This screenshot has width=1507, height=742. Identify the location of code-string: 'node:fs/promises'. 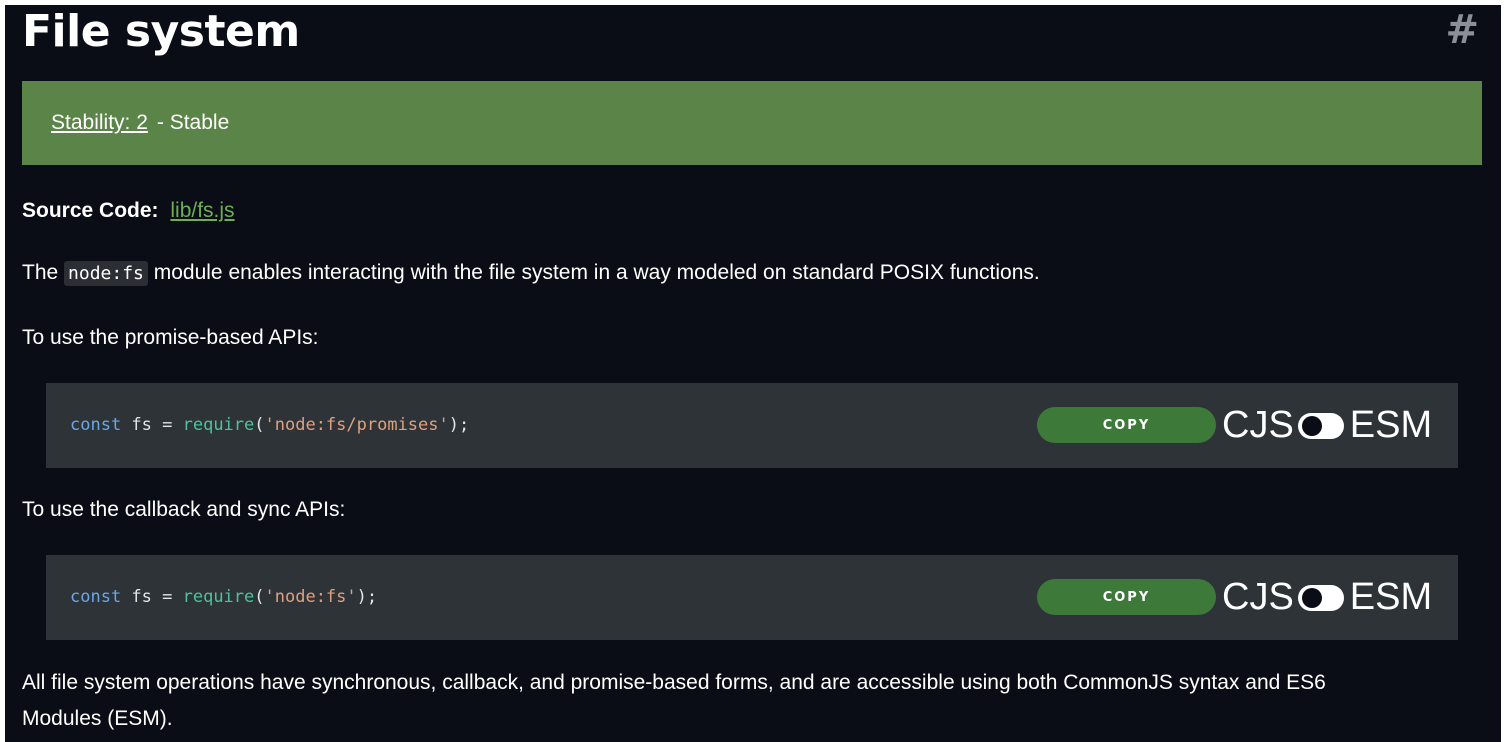
(356, 425).